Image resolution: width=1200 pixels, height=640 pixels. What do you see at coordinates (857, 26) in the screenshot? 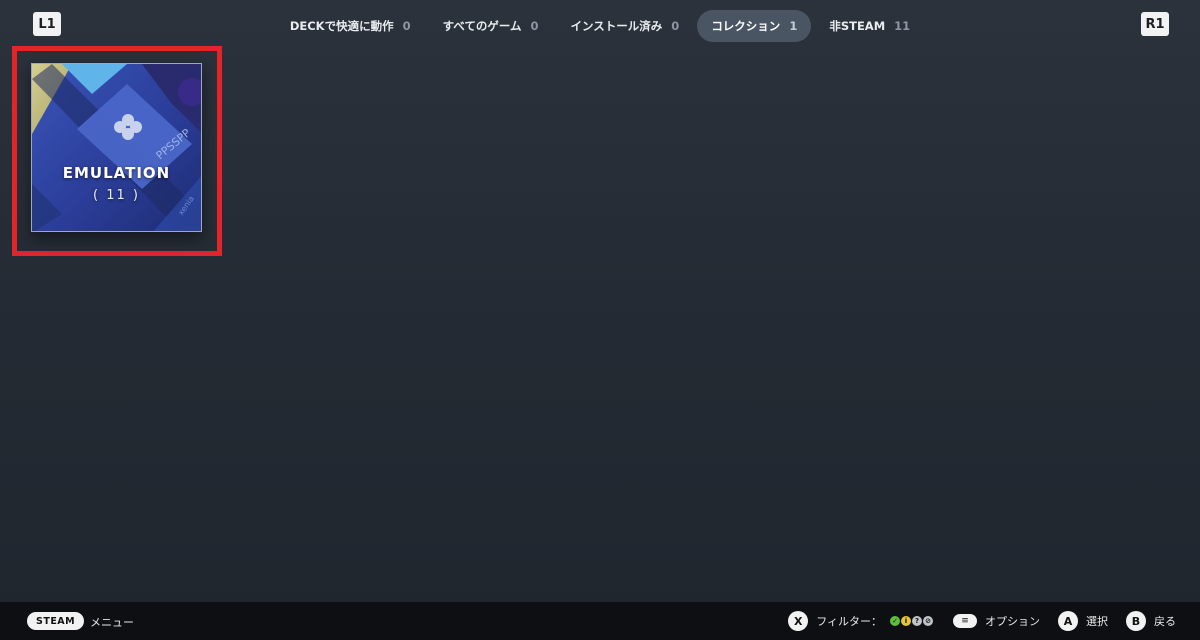
I see `tab-label: 非STEAM` at bounding box center [857, 26].